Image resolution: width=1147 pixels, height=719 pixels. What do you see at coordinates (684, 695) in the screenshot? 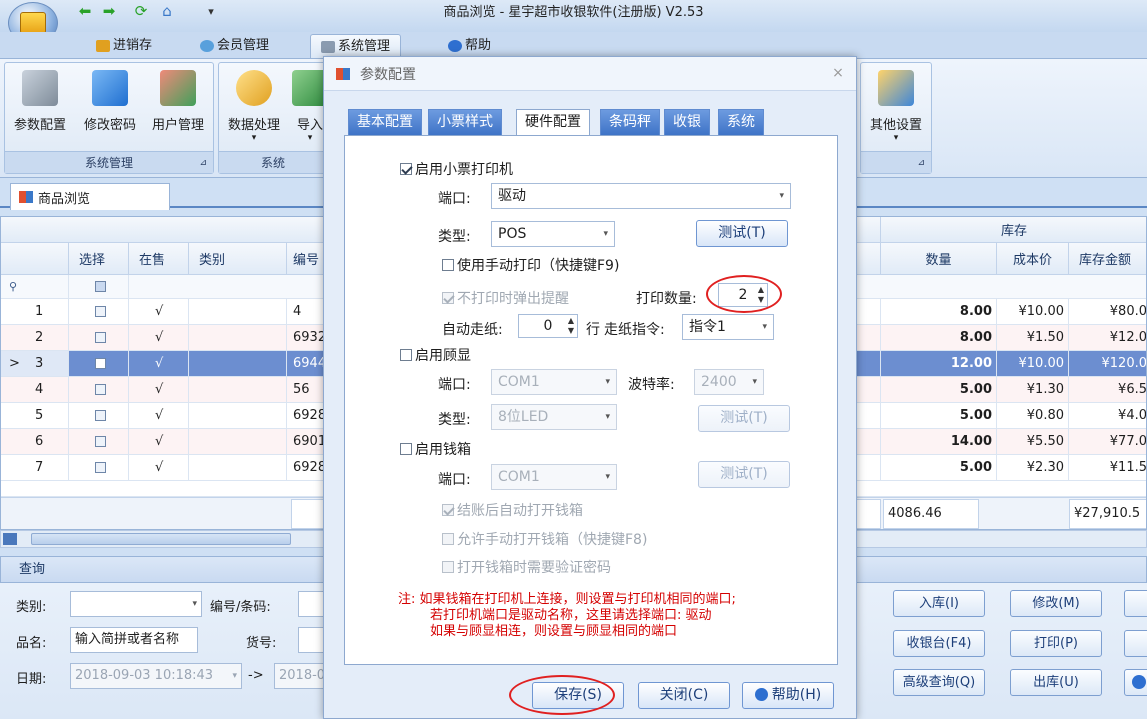
I see `close-button: 关闭(C)` at bounding box center [684, 695].